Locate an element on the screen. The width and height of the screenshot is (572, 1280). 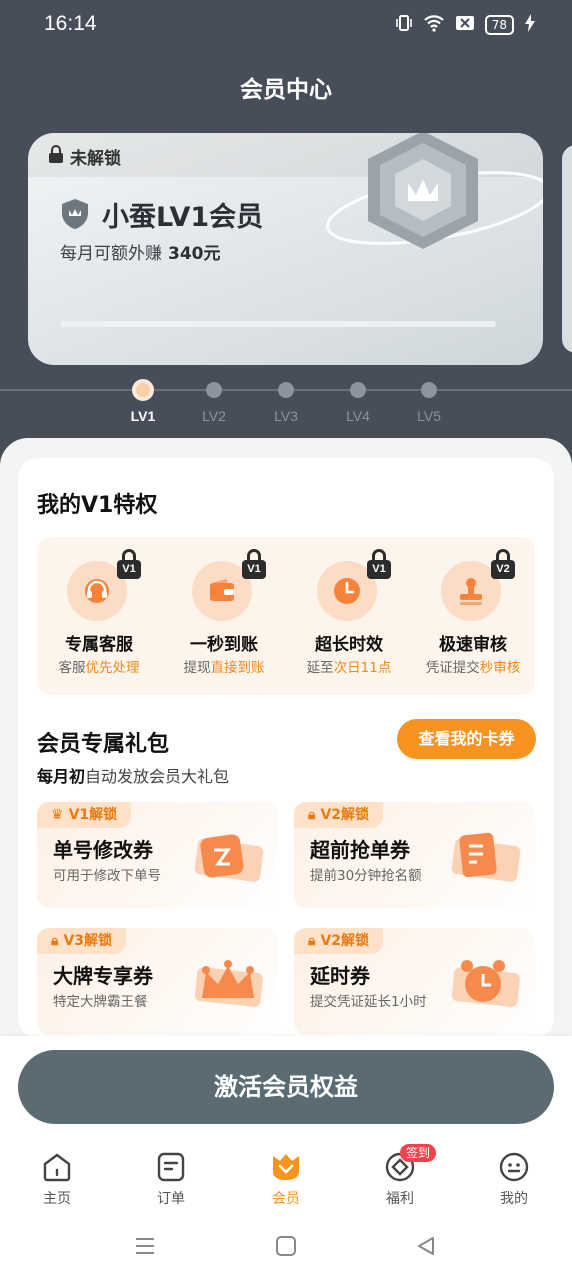
coupon-title: 单号修改券 is located at coordinates (103, 850).